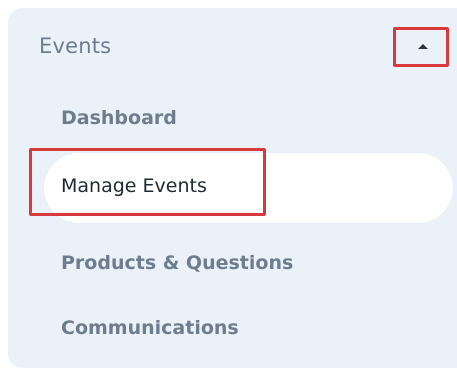 This screenshot has height=381, width=457. I want to click on section-title: Events, so click(75, 46).